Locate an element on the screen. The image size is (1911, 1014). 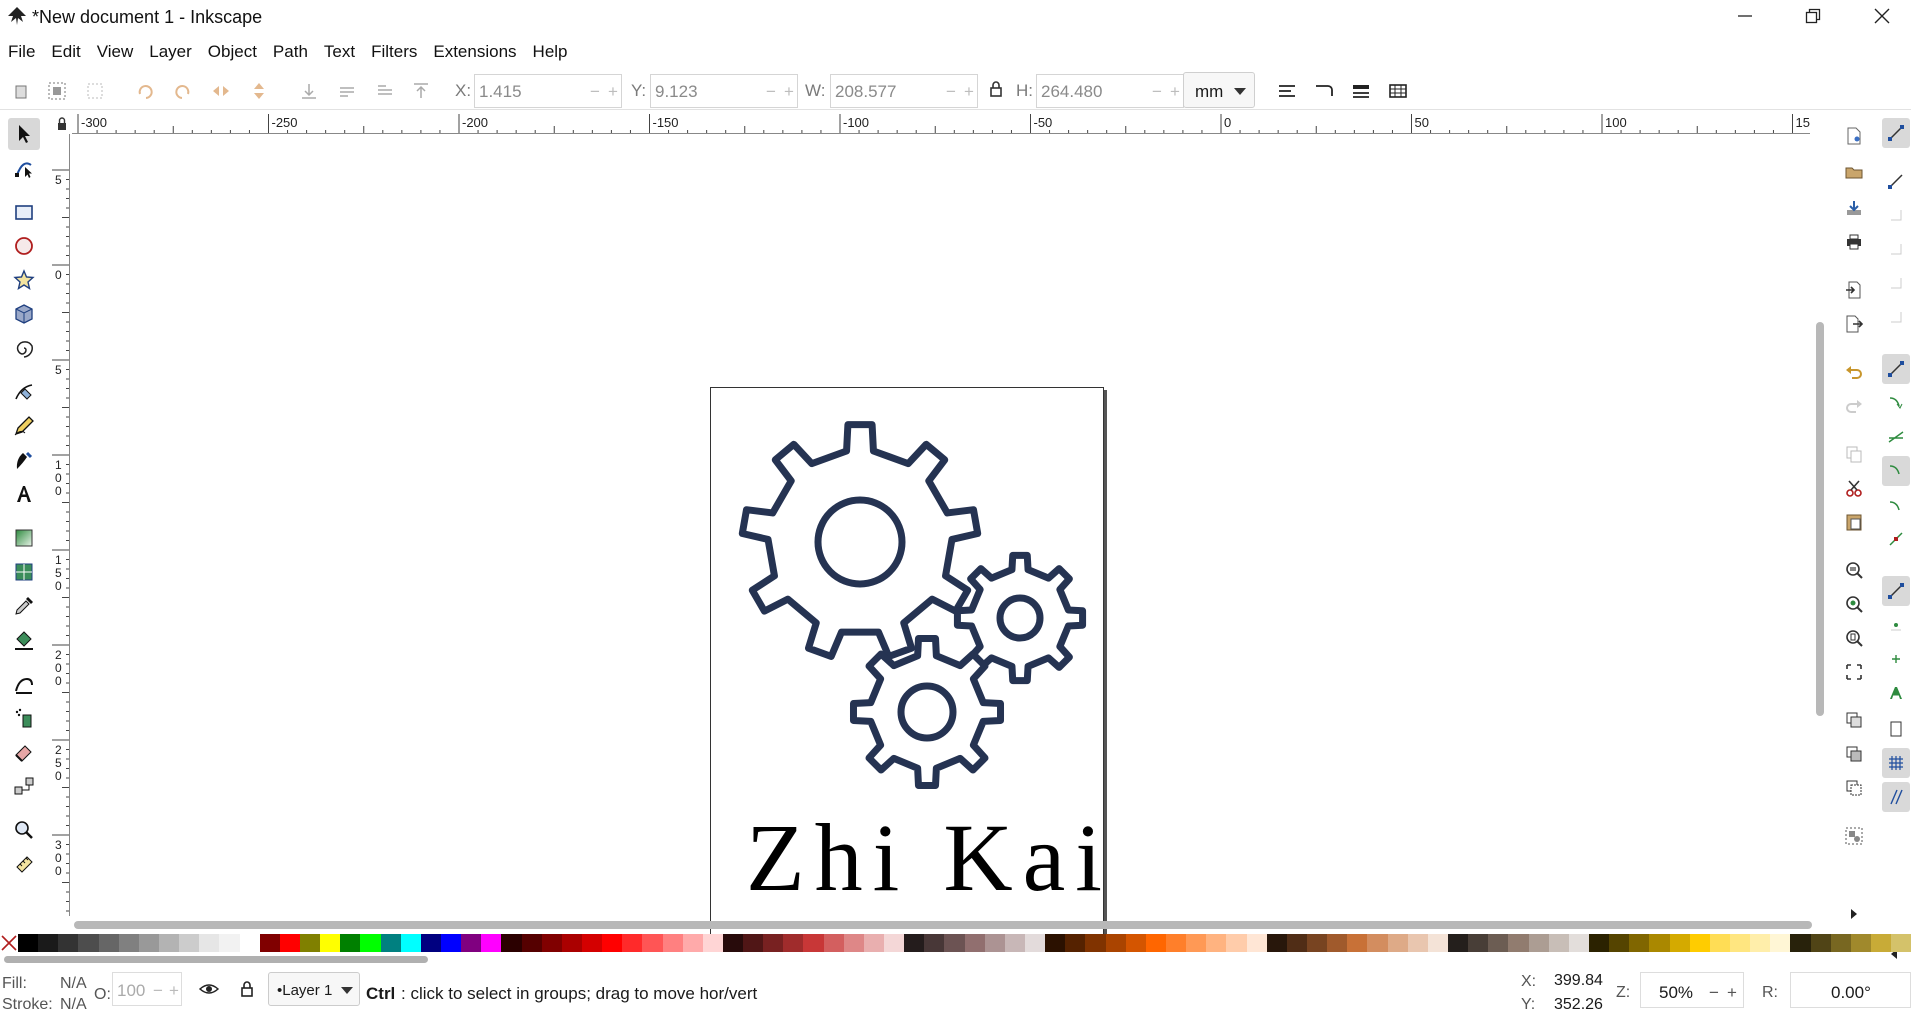
snap-grids is located at coordinates (1896, 763).